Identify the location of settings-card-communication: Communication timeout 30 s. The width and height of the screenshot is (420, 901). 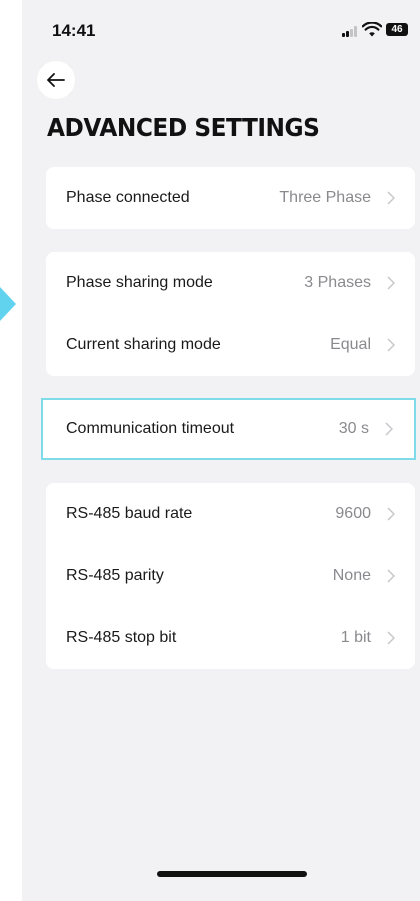
(228, 429).